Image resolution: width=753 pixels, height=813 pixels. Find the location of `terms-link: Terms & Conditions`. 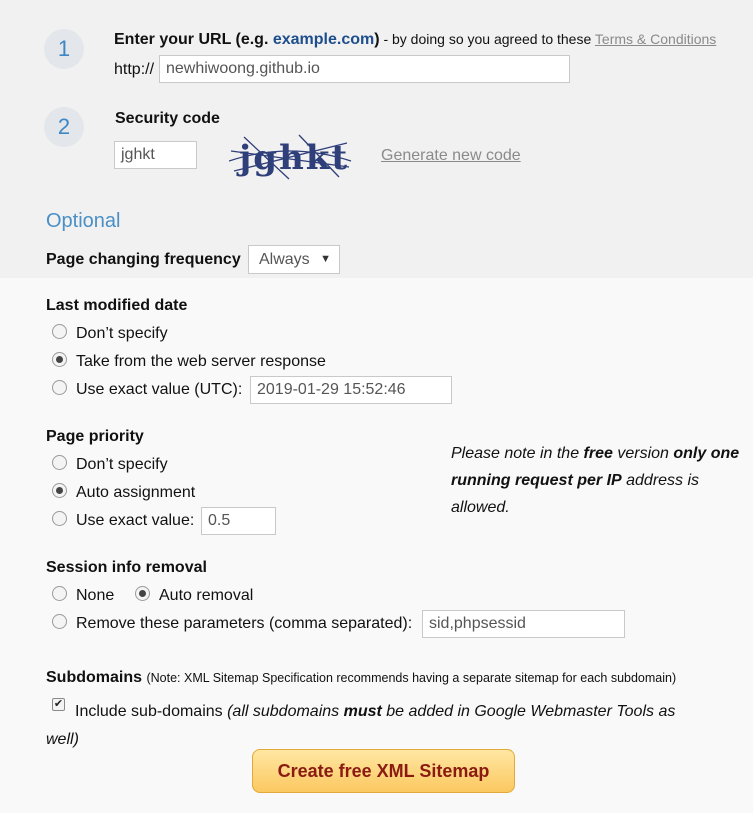

terms-link: Terms & Conditions is located at coordinates (655, 39).